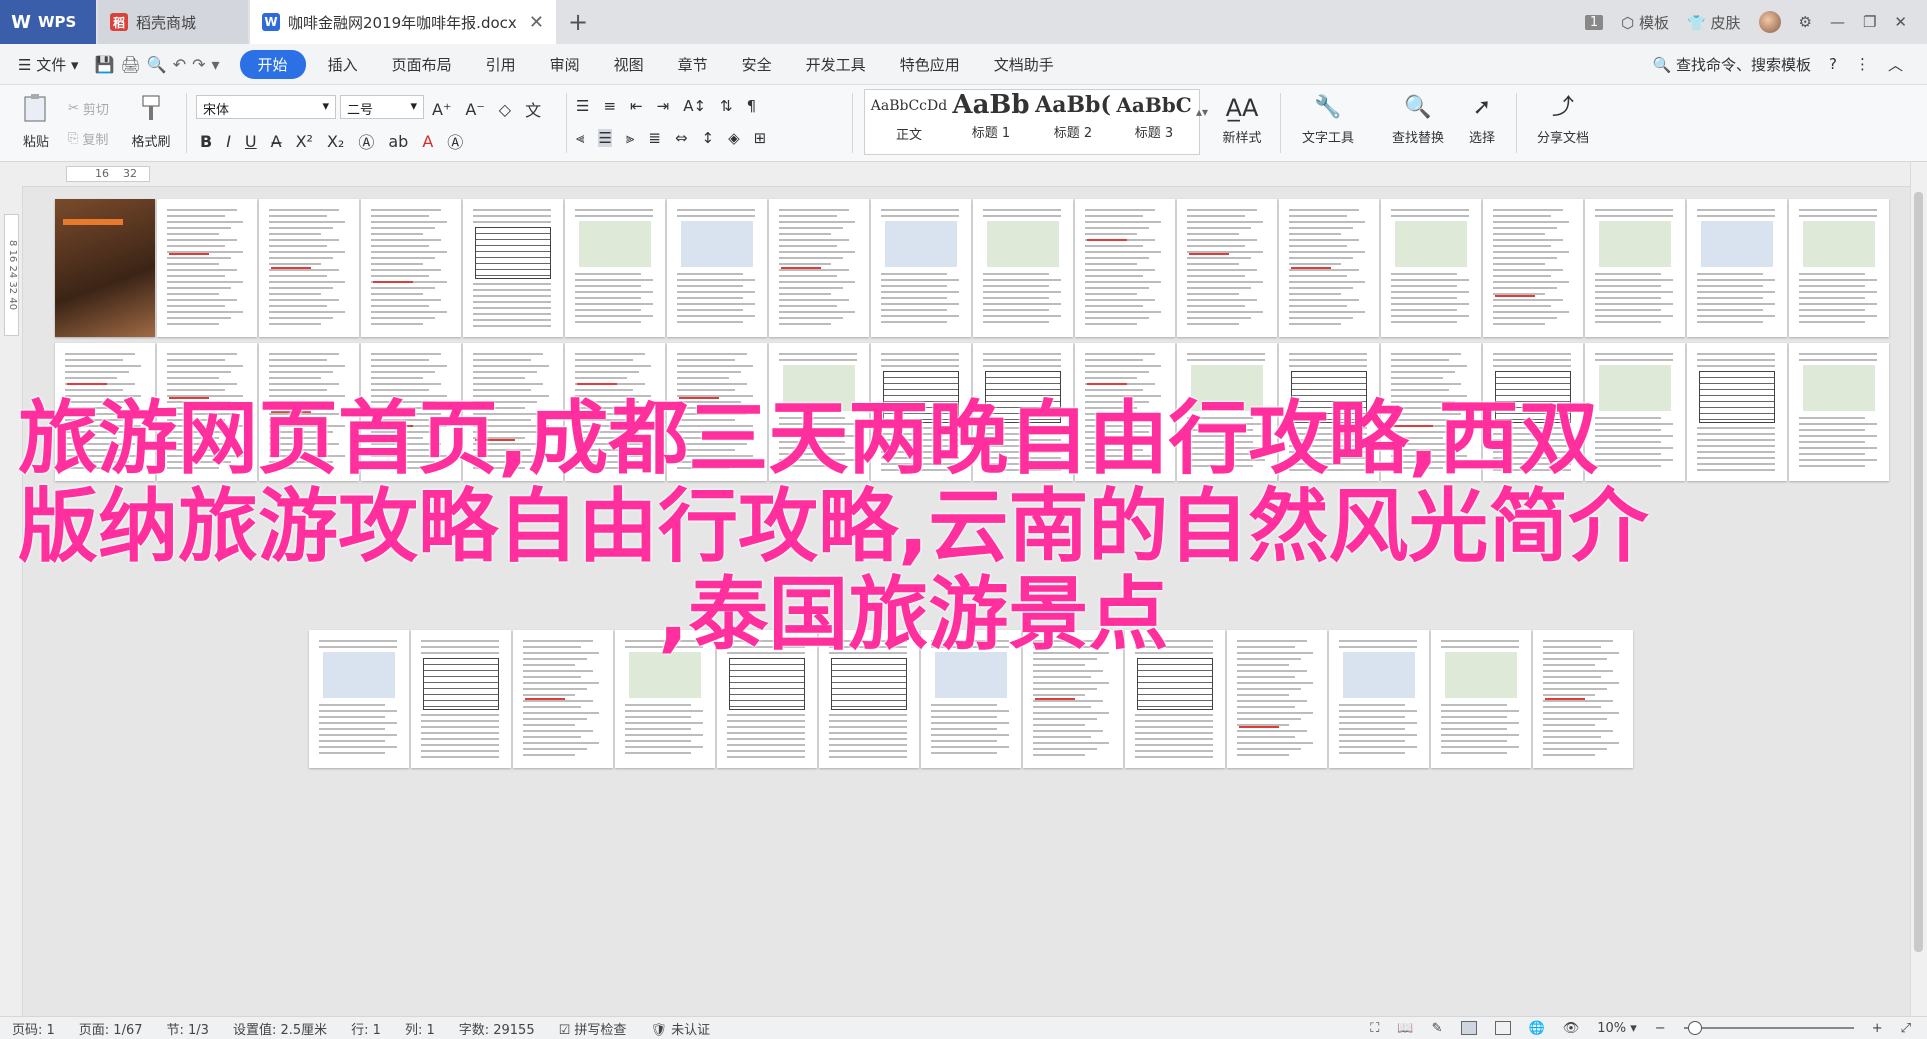 The image size is (1927, 1039). I want to click on find-replace-button: 🔍 查找替换, so click(1418, 119).